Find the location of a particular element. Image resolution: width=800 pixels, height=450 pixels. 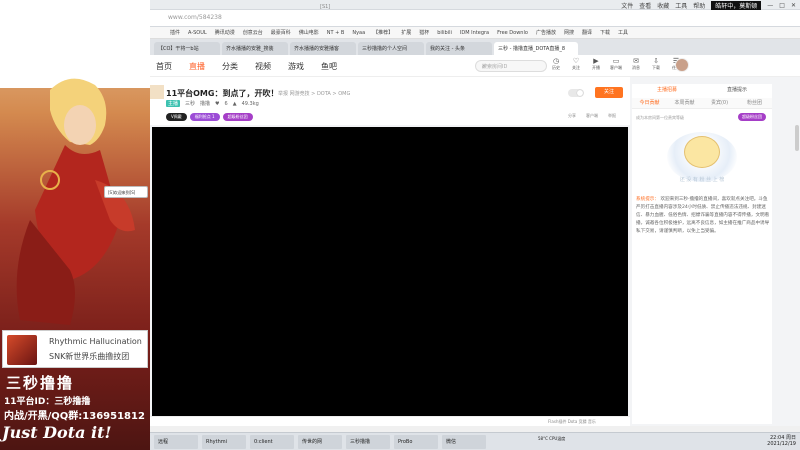

favorite-item: 网搜 is located at coordinates (569, 32).